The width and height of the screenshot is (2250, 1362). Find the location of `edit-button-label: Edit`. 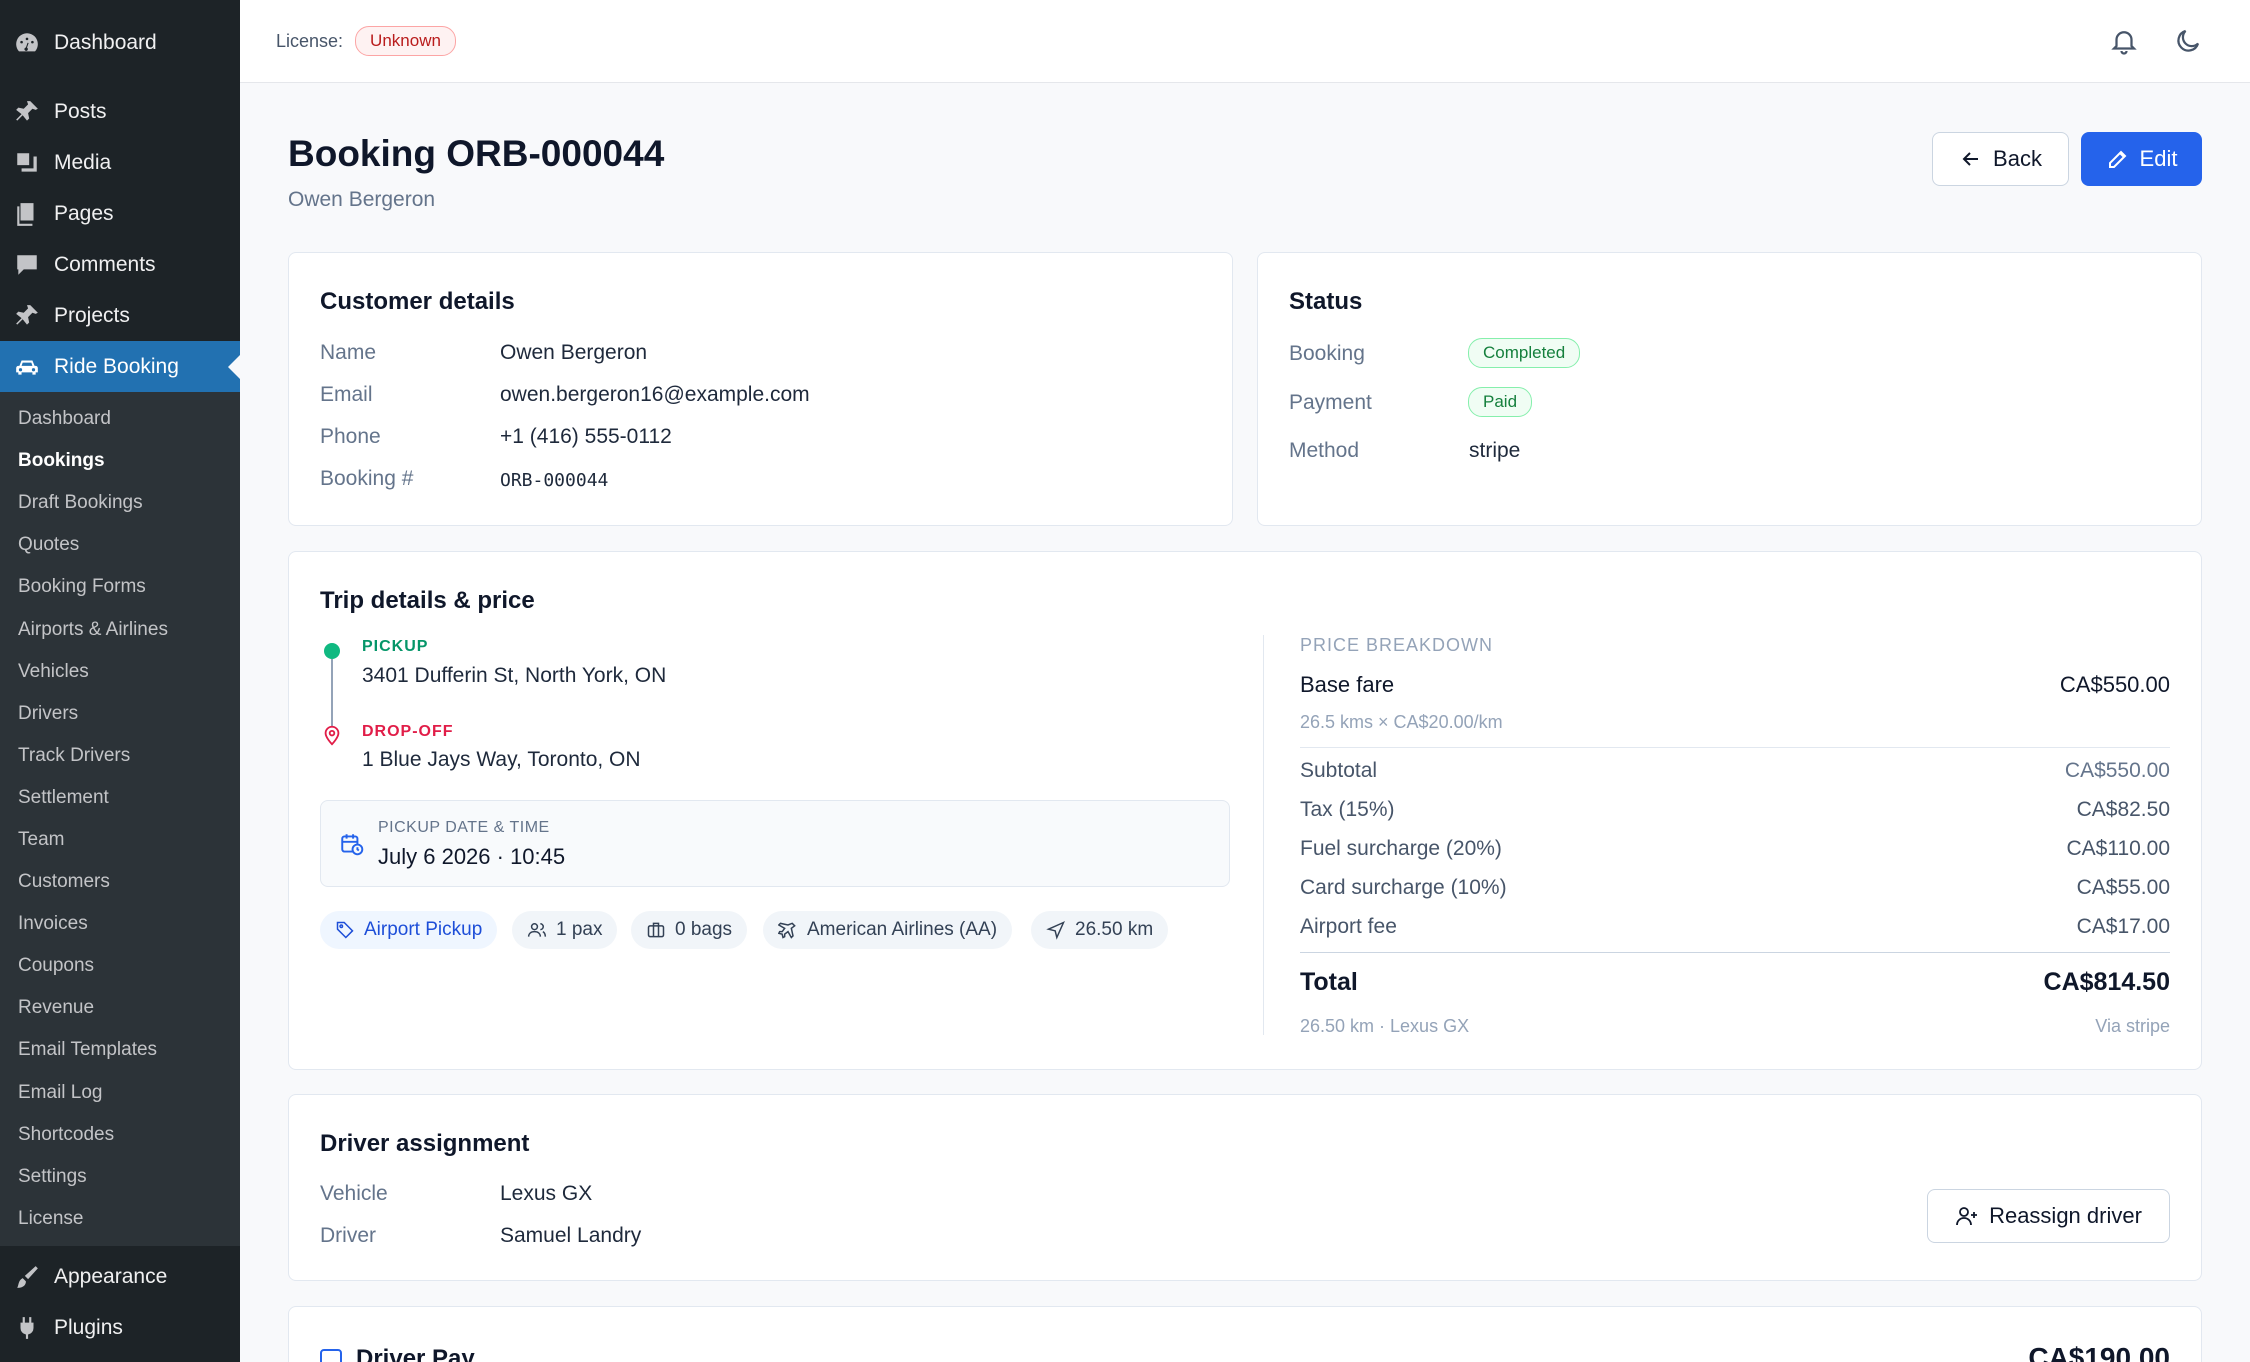

edit-button-label: Edit is located at coordinates (2158, 158).